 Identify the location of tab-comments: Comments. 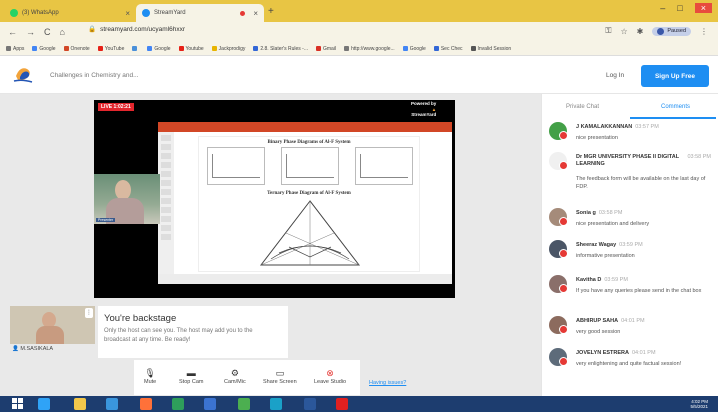
(675, 107).